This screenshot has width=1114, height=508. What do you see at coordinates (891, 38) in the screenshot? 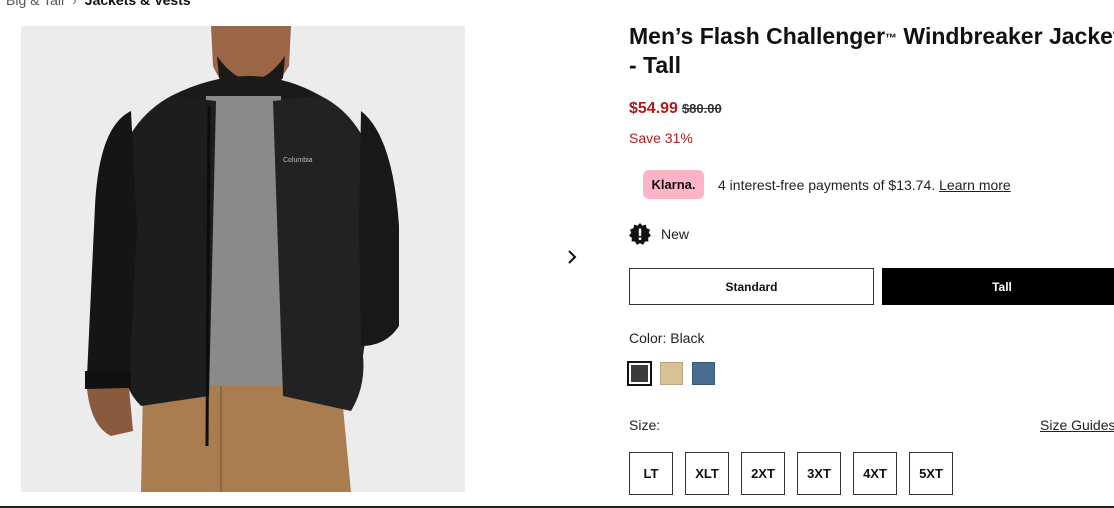
I see `trademark-symbol: ™` at bounding box center [891, 38].